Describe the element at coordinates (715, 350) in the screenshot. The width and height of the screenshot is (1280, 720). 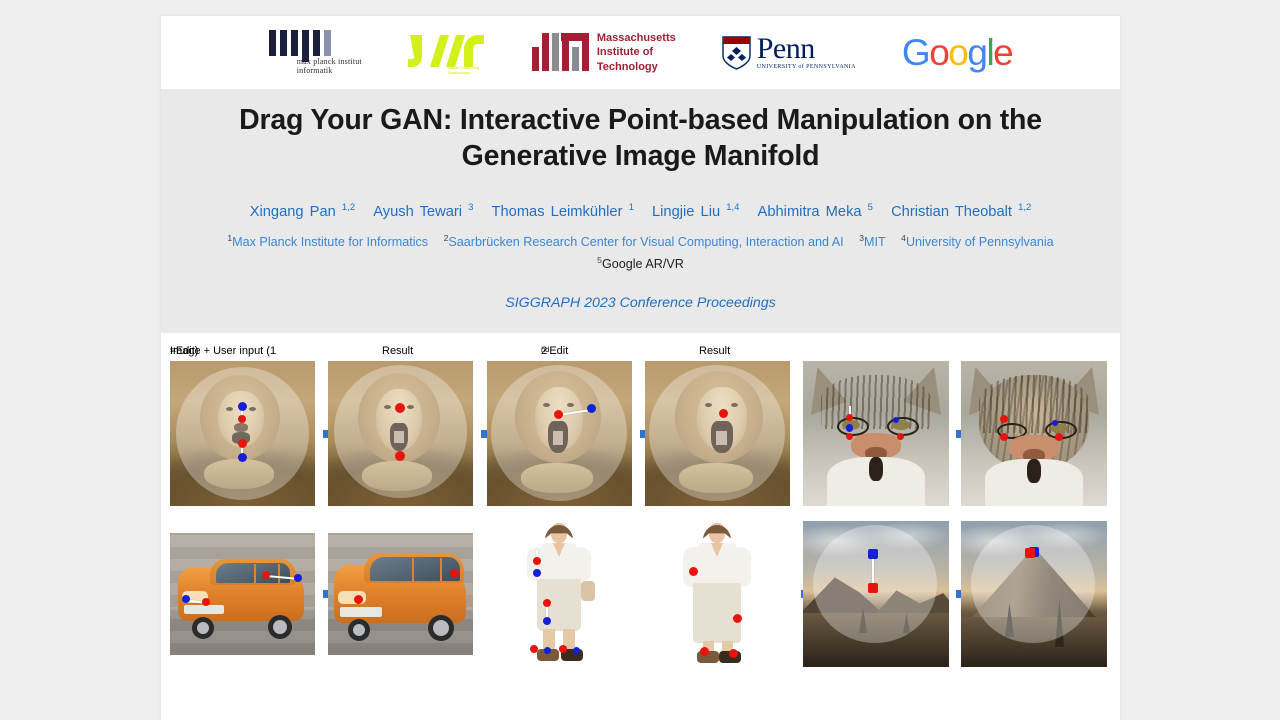
I see `column-label-result-2: Result` at that location.